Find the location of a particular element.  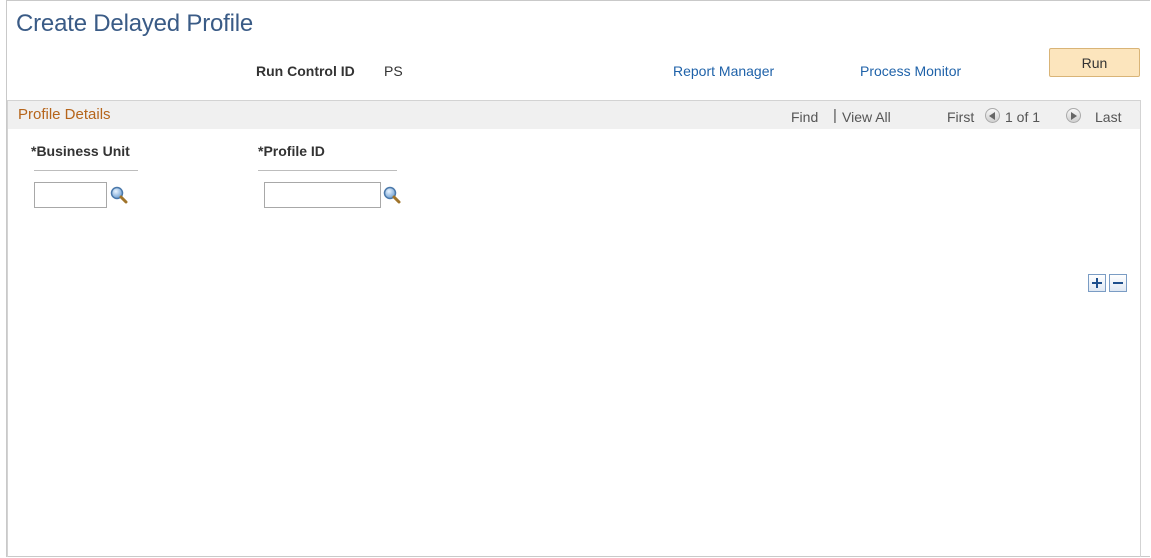

right-arrow-icon is located at coordinates (1073, 115).